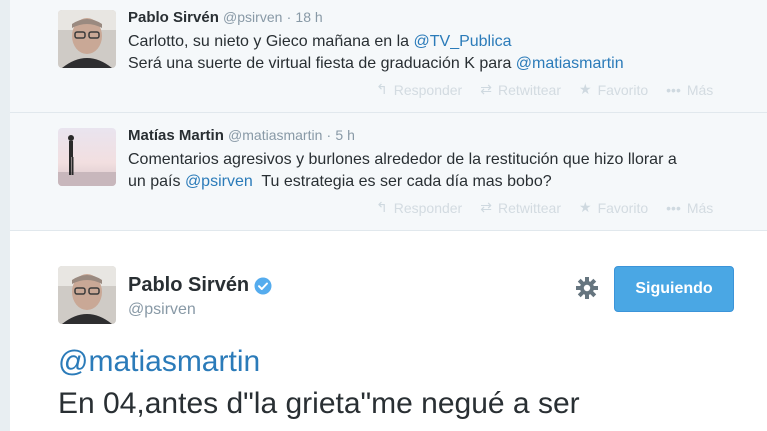 This screenshot has height=431, width=767. I want to click on verified-badge-icon, so click(263, 285).